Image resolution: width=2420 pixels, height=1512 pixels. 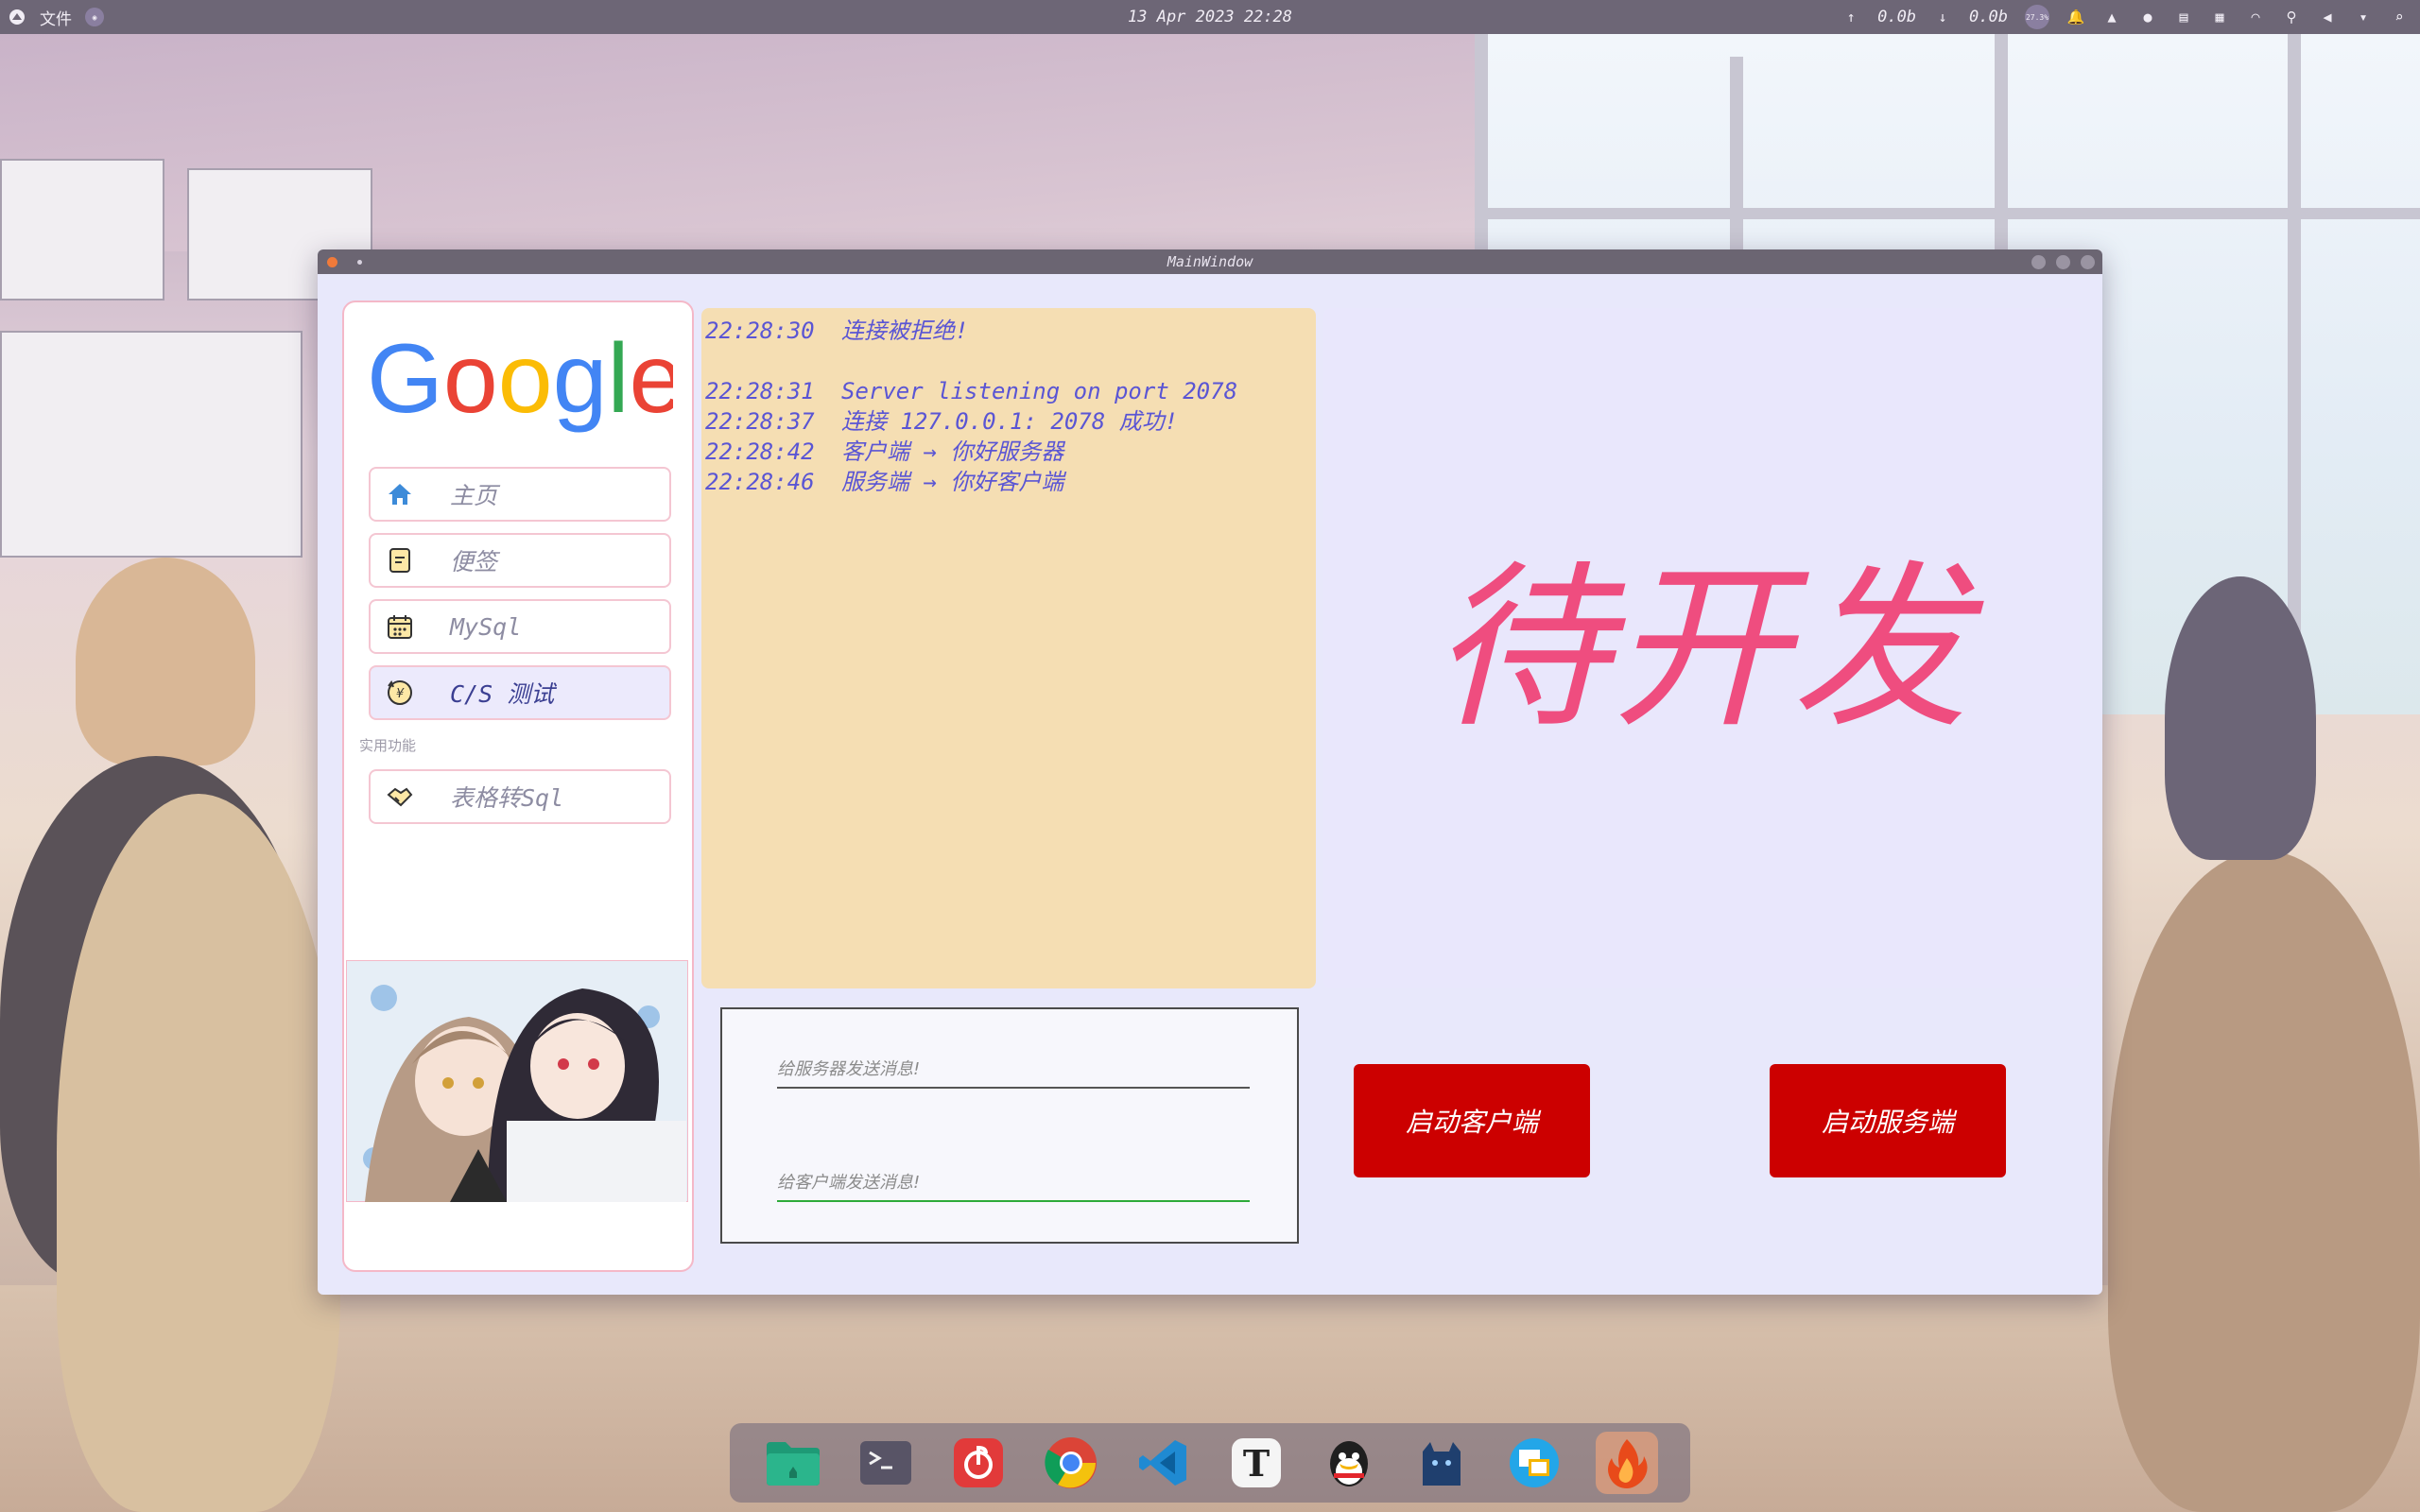 I want to click on under-development-text: 待开发, so click(x=1701, y=648).